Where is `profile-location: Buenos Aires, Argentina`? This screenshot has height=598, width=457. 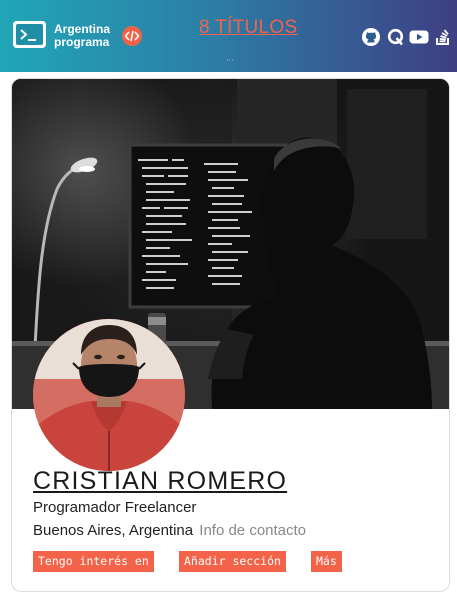 profile-location: Buenos Aires, Argentina is located at coordinates (113, 530).